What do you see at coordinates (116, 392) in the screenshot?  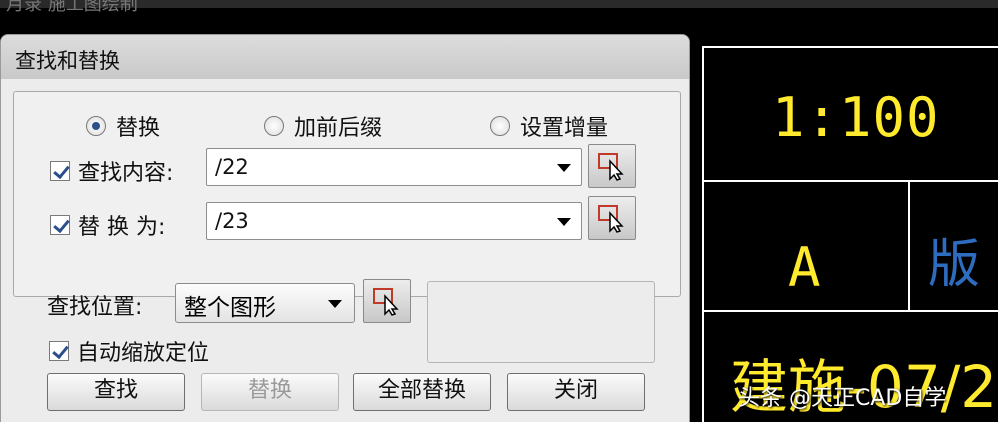 I see `find-button: 查找` at bounding box center [116, 392].